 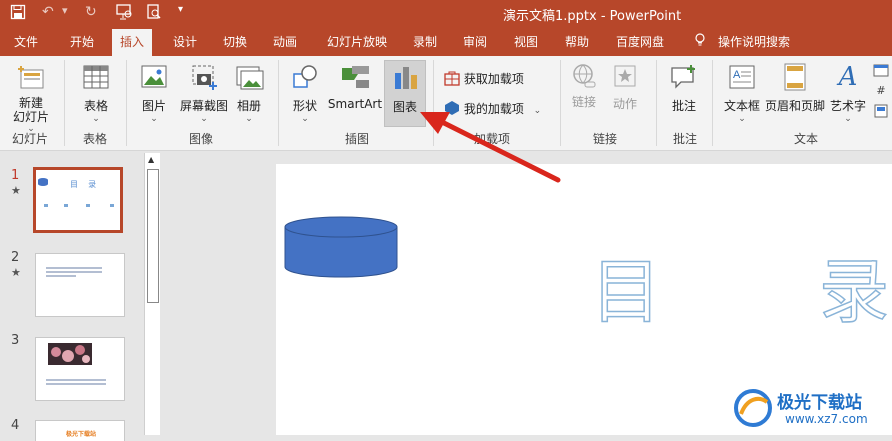 I want to click on comment-label: 批注, so click(x=683, y=106).